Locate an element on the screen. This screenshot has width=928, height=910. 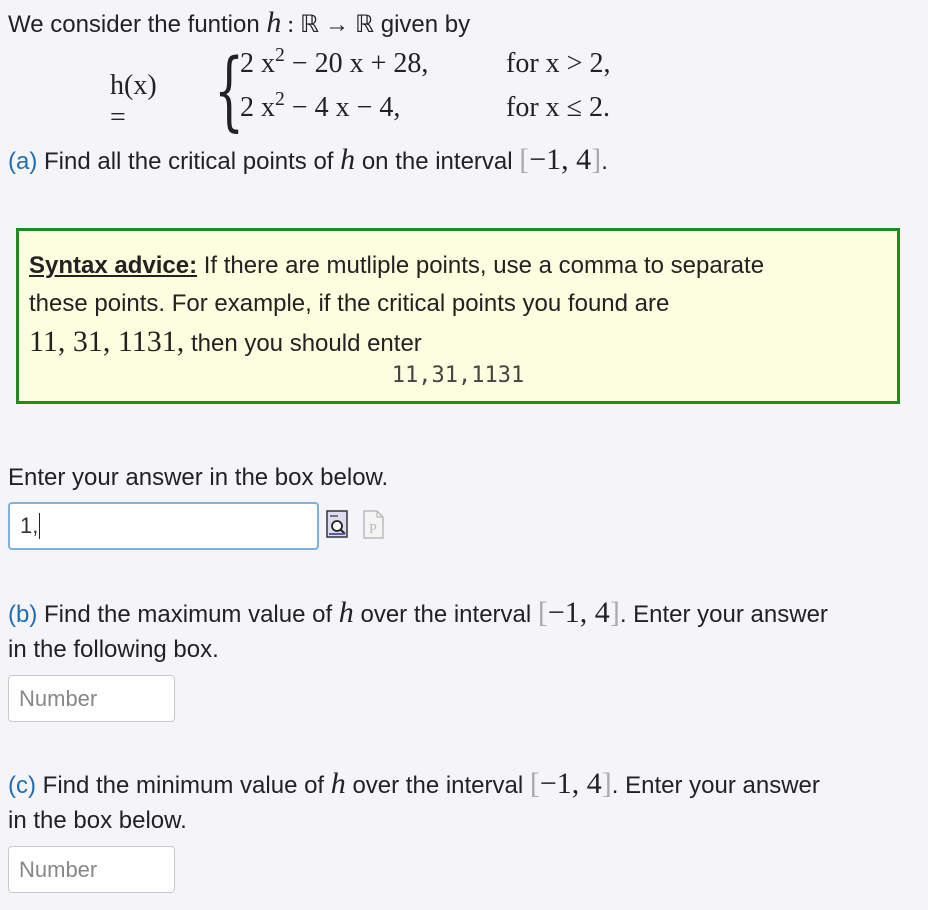
preview-icon is located at coordinates (339, 525).